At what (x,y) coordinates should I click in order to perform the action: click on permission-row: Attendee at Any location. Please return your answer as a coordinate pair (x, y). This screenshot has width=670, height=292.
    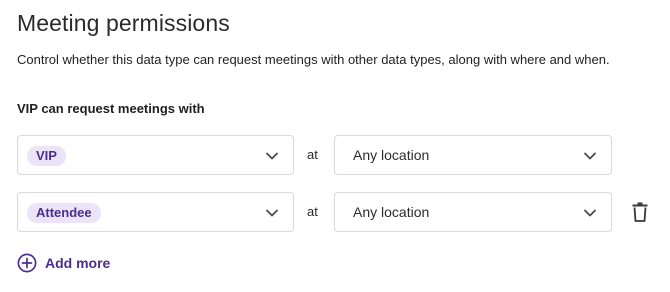
    Looking at the image, I should click on (337, 213).